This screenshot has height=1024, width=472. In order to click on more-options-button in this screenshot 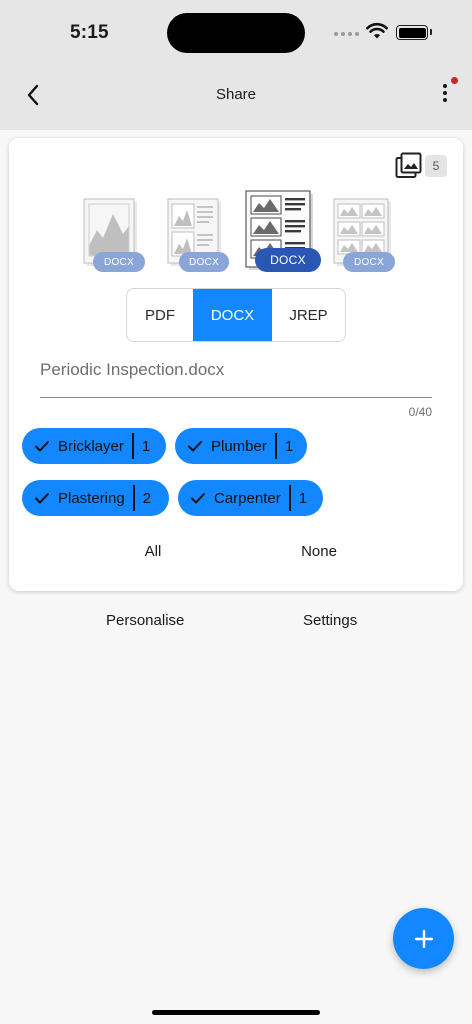, I will do `click(445, 93)`.